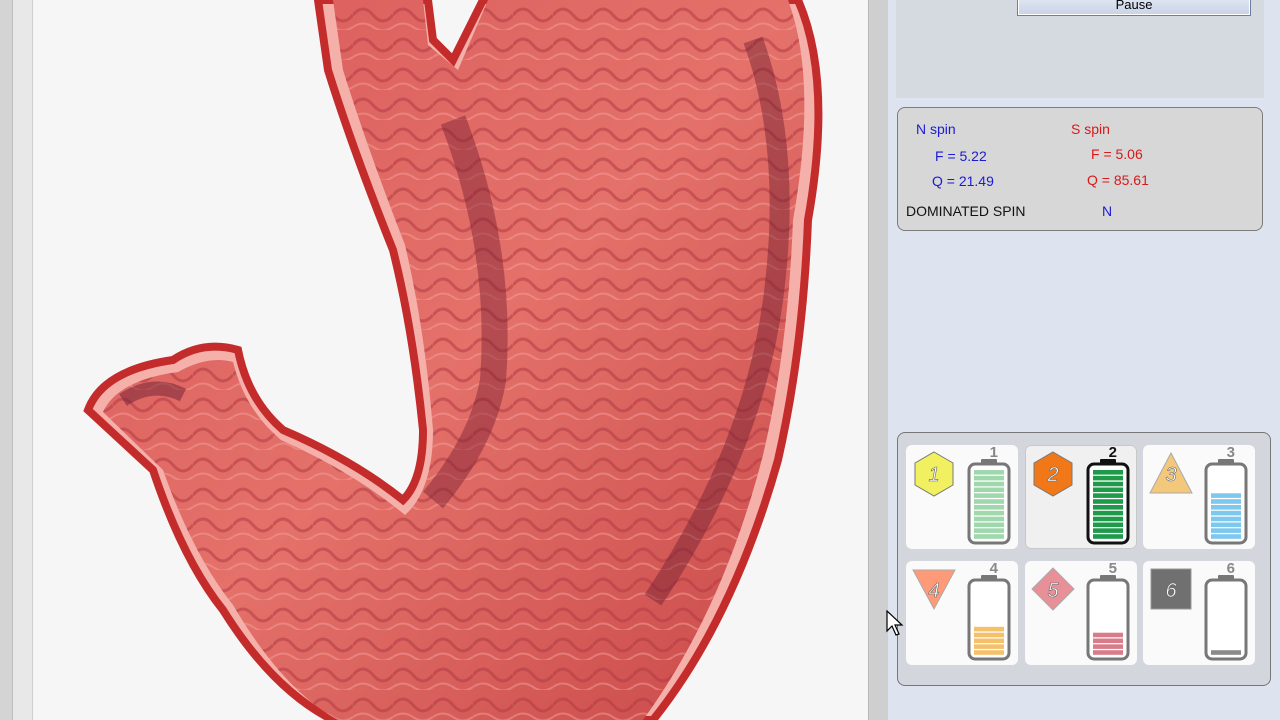  I want to click on n-spin-label: N spin, so click(936, 129).